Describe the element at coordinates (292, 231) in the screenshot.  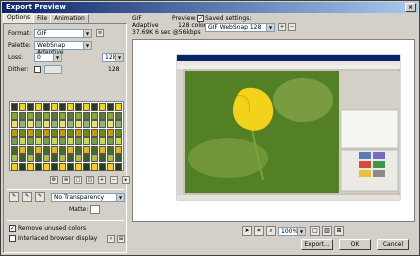
I see `zoom-select: 100% ▼` at that location.